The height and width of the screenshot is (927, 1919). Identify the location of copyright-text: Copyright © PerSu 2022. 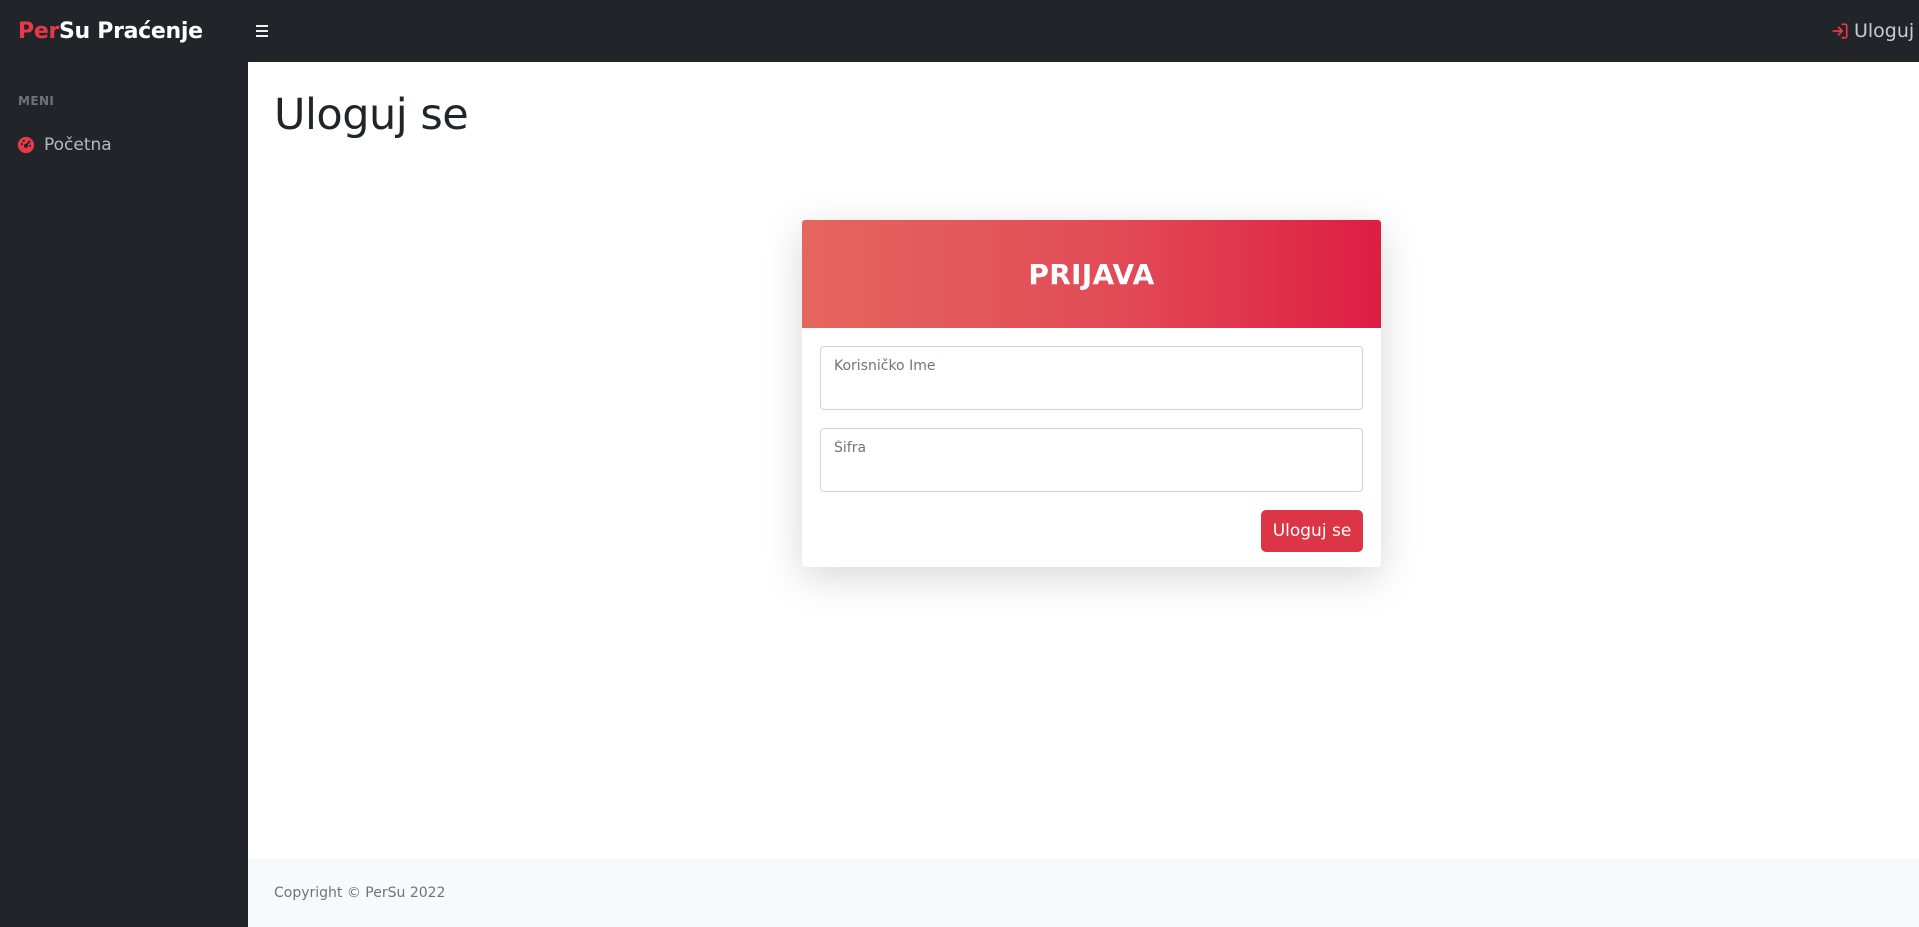
(360, 893).